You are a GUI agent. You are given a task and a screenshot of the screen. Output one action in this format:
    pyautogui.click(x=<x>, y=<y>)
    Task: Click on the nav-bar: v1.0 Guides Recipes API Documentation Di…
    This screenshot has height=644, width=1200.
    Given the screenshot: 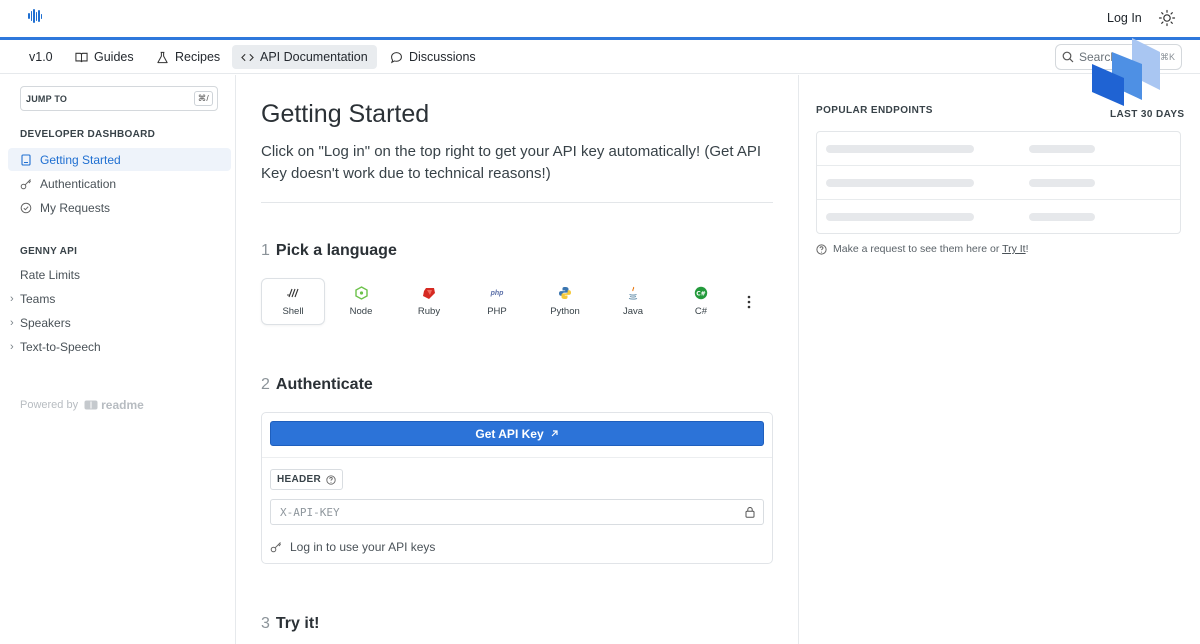 What is the action you would take?
    pyautogui.click(x=600, y=57)
    